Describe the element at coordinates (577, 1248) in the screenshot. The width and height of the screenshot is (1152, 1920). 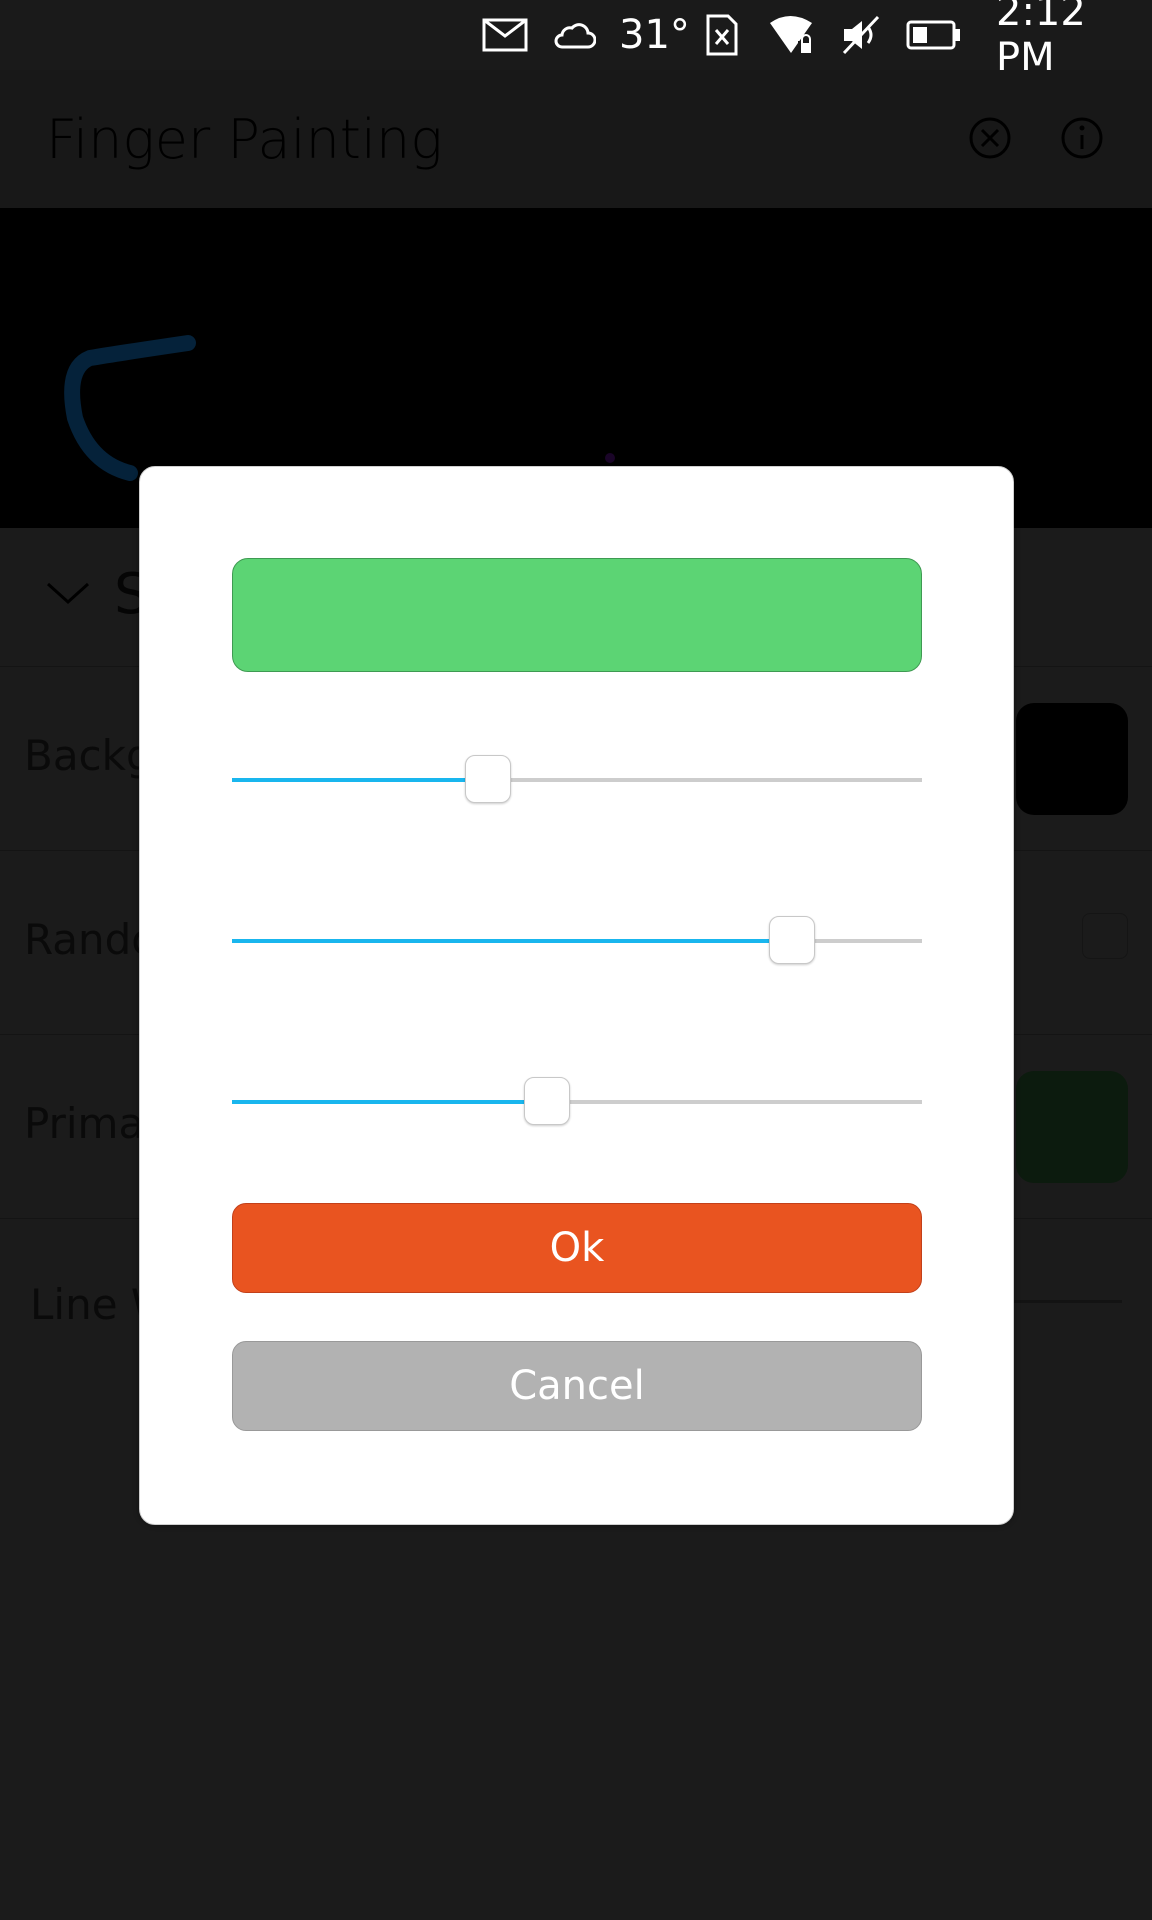
I see `ok-button: Ok` at that location.